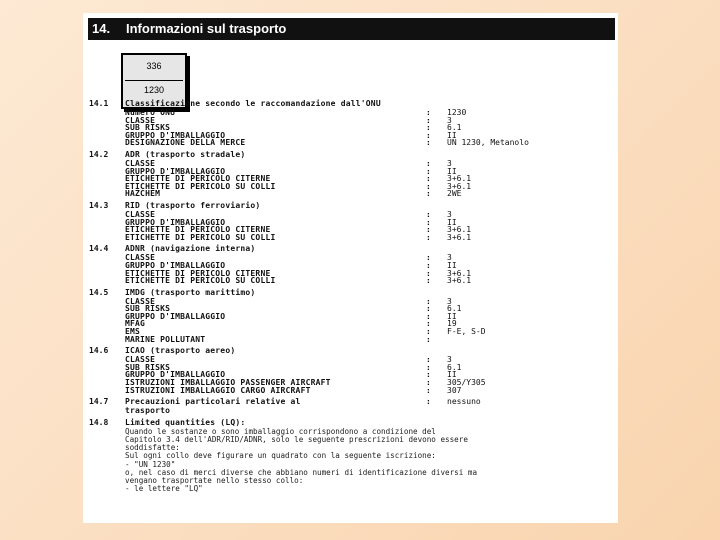 This screenshot has height=540, width=720. I want to click on subsection-value: nessuno, so click(464, 402).